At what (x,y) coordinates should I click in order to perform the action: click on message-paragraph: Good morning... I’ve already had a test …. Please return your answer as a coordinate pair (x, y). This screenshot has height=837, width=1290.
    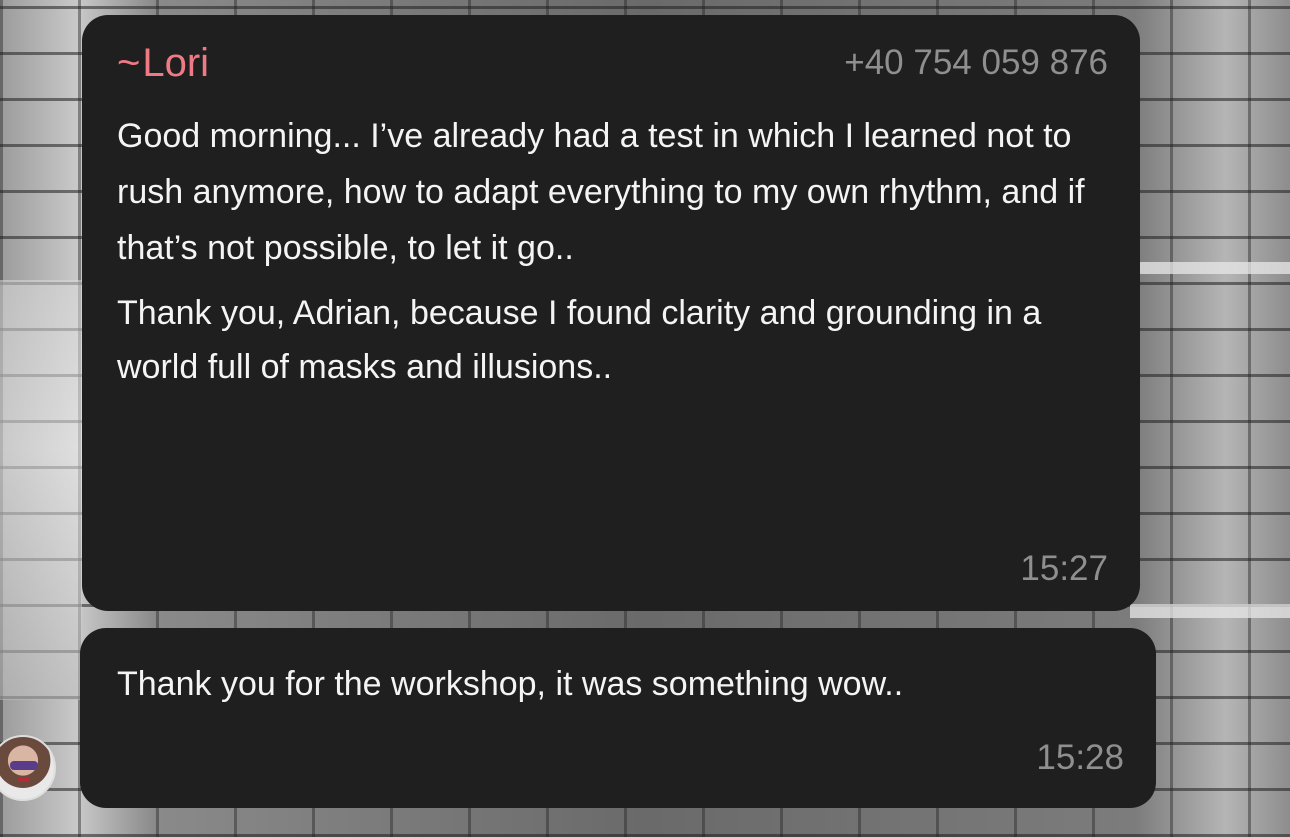
    Looking at the image, I should click on (601, 192).